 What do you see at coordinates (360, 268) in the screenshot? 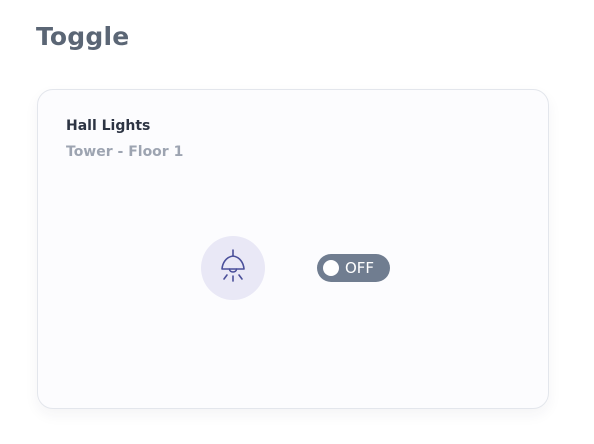
I see `toggle-state-label: OFF` at bounding box center [360, 268].